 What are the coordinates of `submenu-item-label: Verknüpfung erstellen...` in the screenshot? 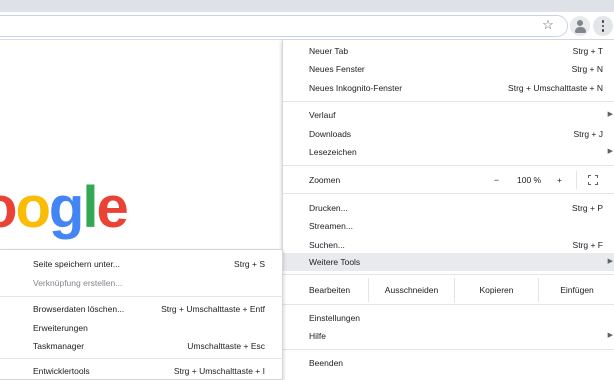 It's located at (78, 283).